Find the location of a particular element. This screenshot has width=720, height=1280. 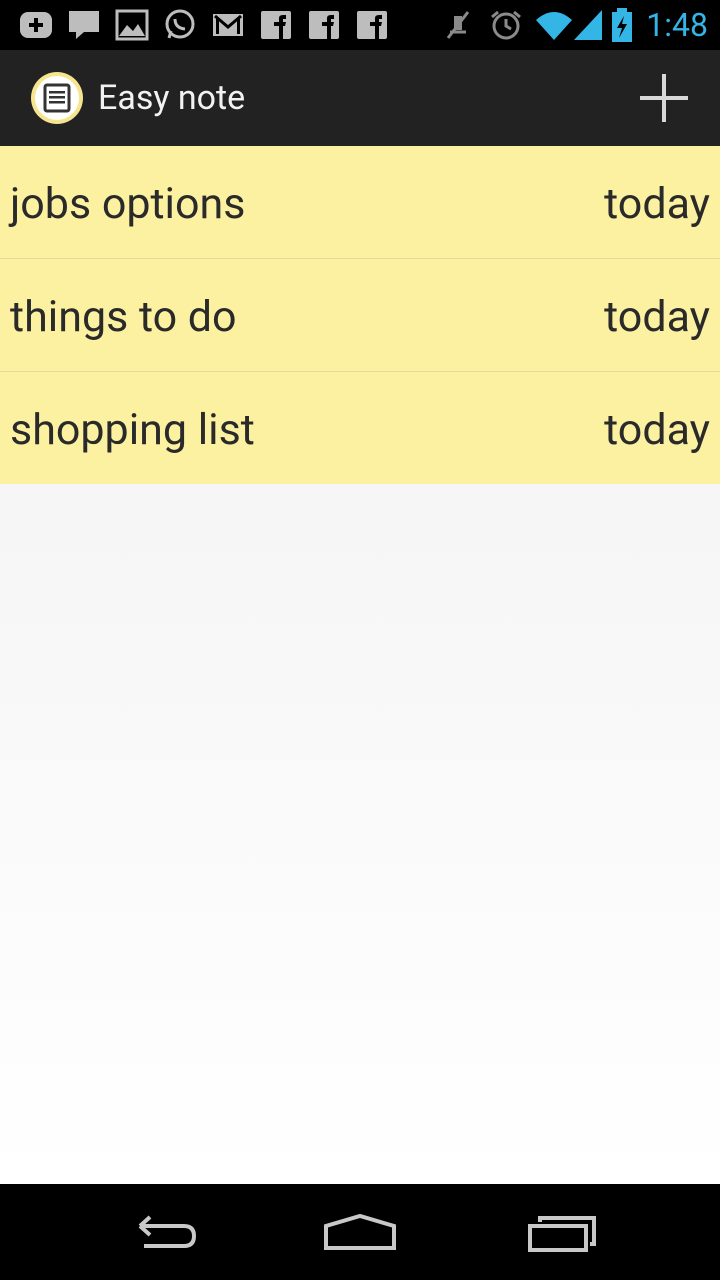

note-row-things-to-do: things to do today is located at coordinates (360, 315).